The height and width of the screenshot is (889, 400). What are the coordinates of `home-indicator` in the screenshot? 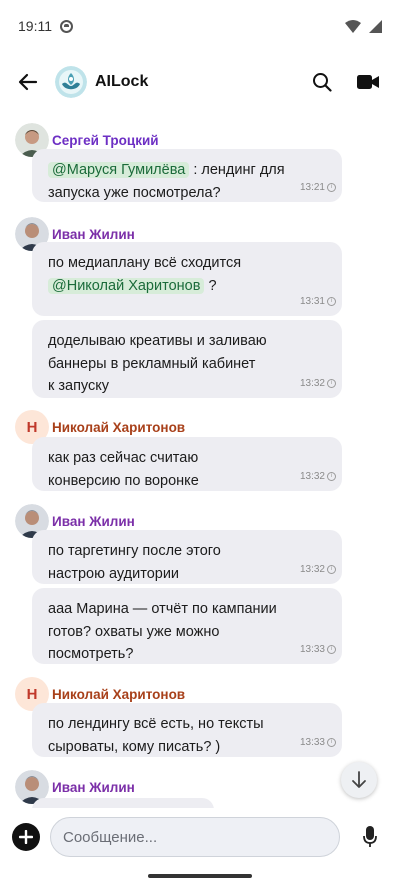 It's located at (200, 876).